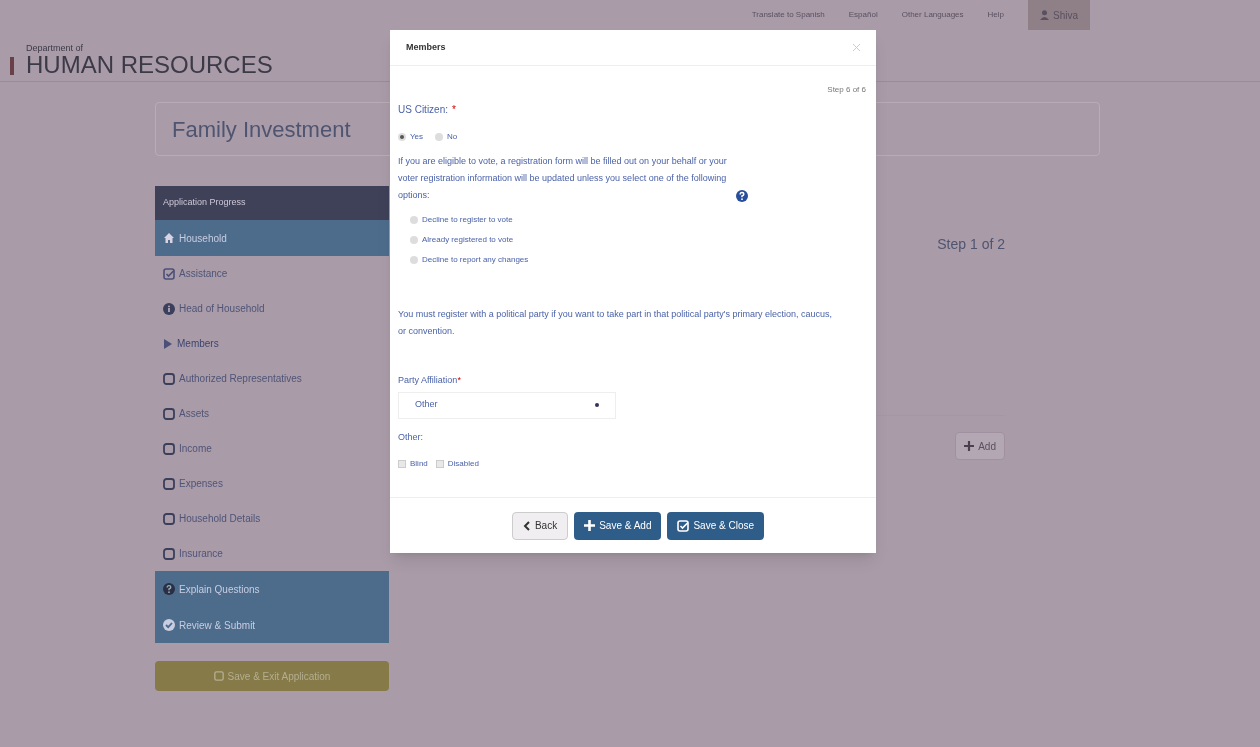 The image size is (1260, 747). What do you see at coordinates (856, 47) in the screenshot?
I see `close-icon` at bounding box center [856, 47].